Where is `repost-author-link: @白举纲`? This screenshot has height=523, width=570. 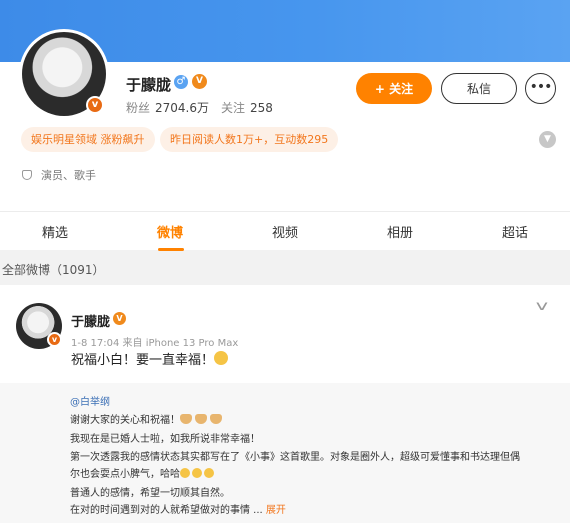 repost-author-link: @白举纲 is located at coordinates (90, 402).